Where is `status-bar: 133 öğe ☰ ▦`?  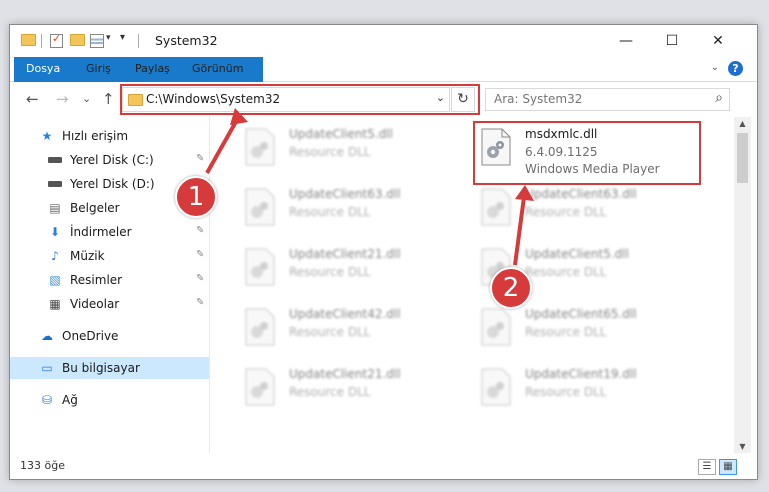 status-bar: 133 öğe ☰ ▦ is located at coordinates (383, 467).